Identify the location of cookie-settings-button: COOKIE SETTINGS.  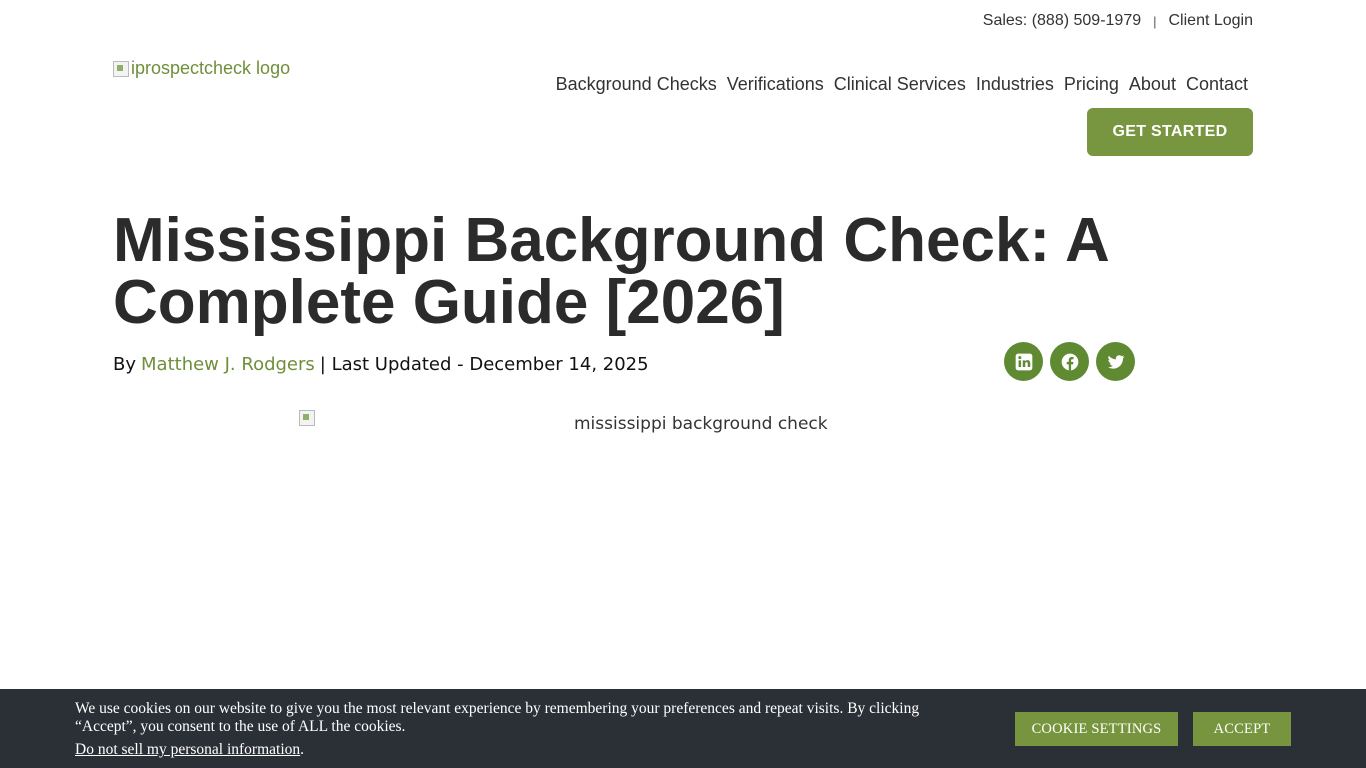
(1096, 729).